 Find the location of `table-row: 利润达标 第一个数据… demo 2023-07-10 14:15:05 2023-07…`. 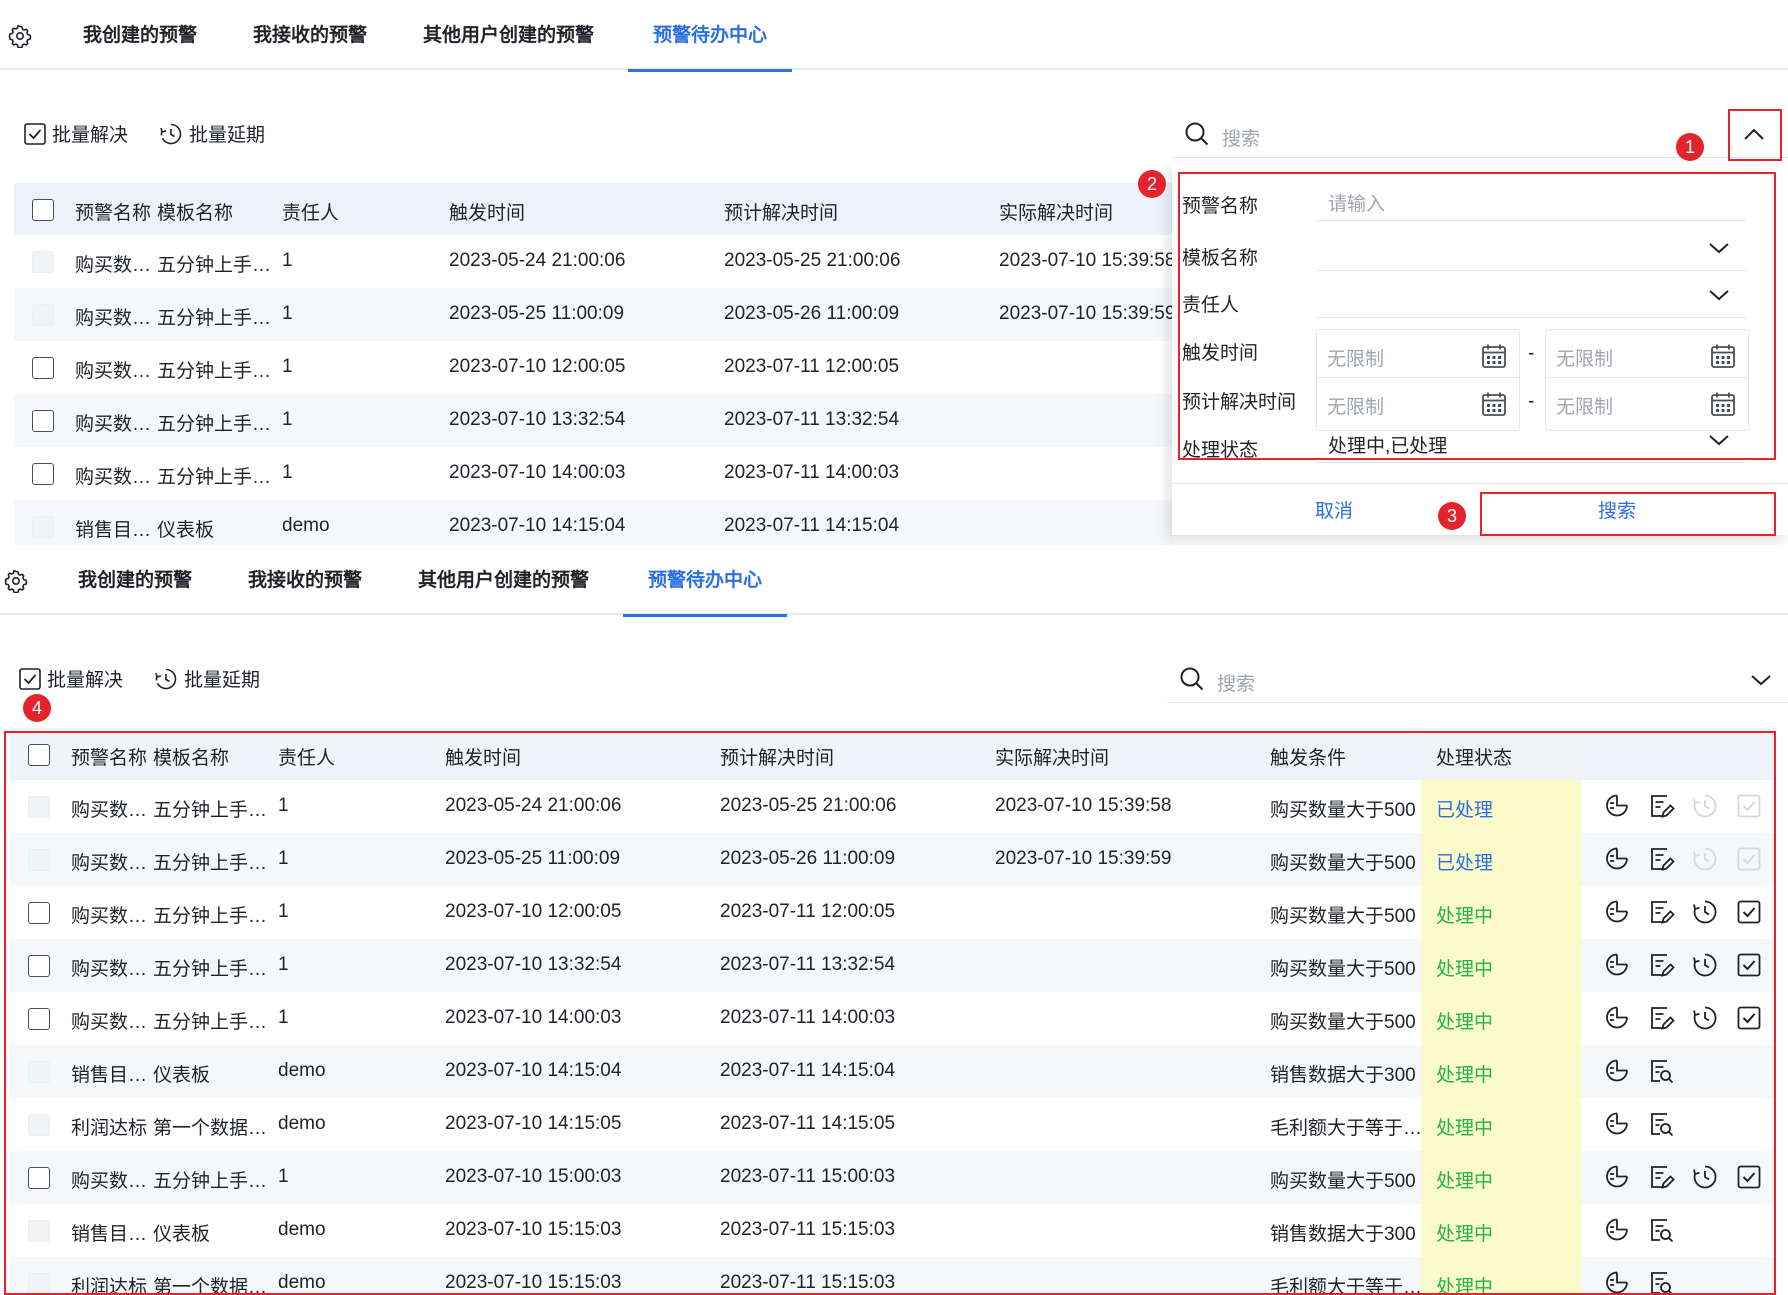

table-row: 利润达标 第一个数据… demo 2023-07-10 14:15:05 2023-07… is located at coordinates (893, 1124).